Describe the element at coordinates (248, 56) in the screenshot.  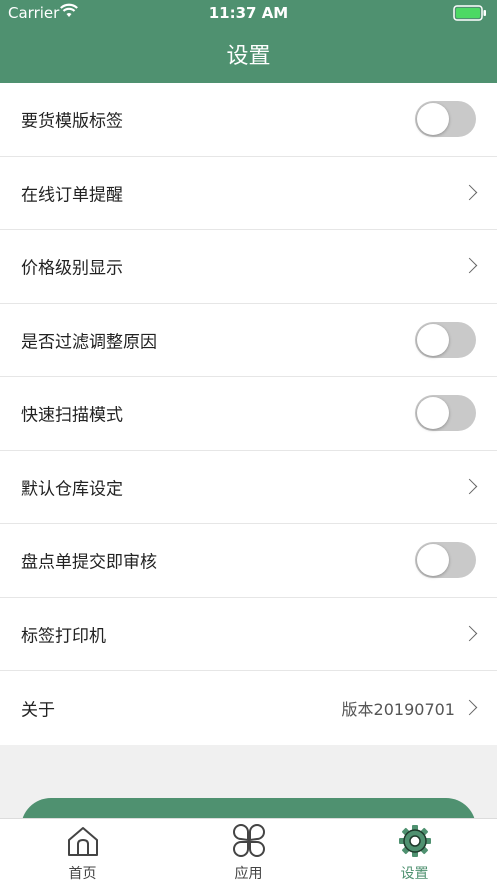
I see `page-title: 设置` at that location.